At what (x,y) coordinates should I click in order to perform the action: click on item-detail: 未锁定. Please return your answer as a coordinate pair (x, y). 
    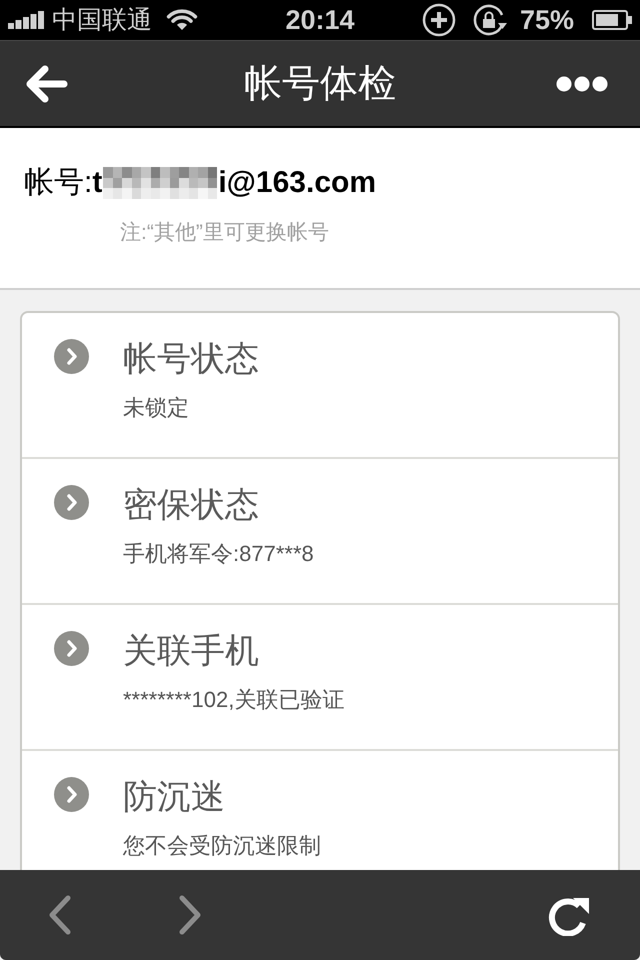
    Looking at the image, I should click on (156, 408).